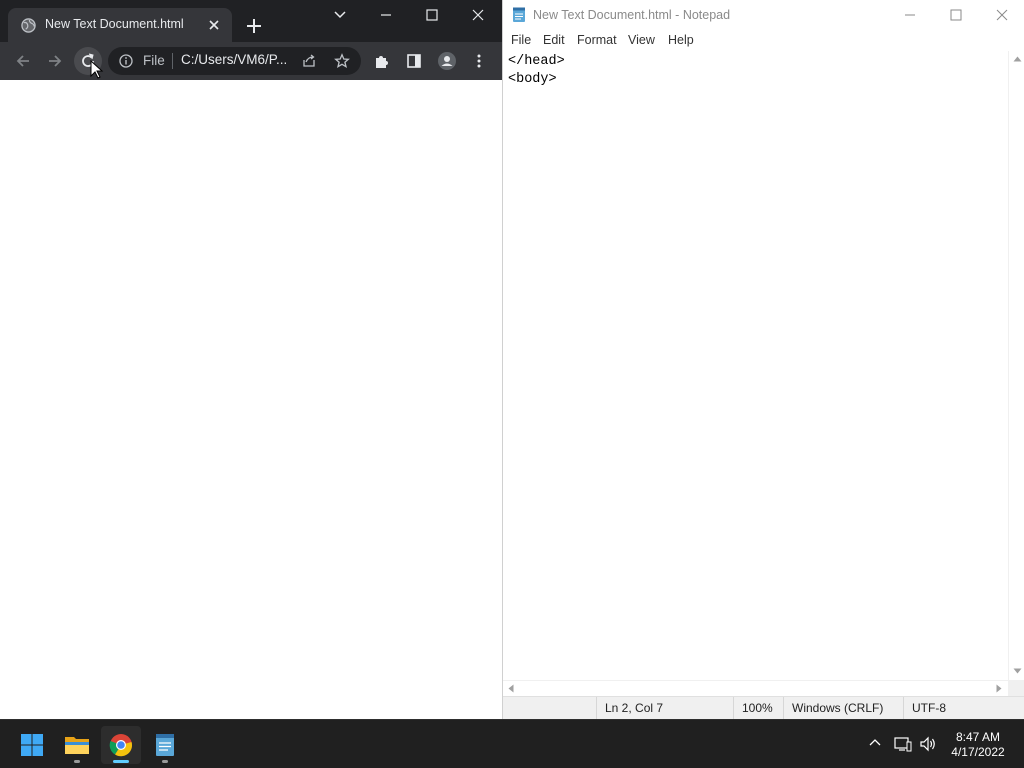 This screenshot has height=768, width=1024. Describe the element at coordinates (77, 745) in the screenshot. I see `file-explorer-icon` at that location.